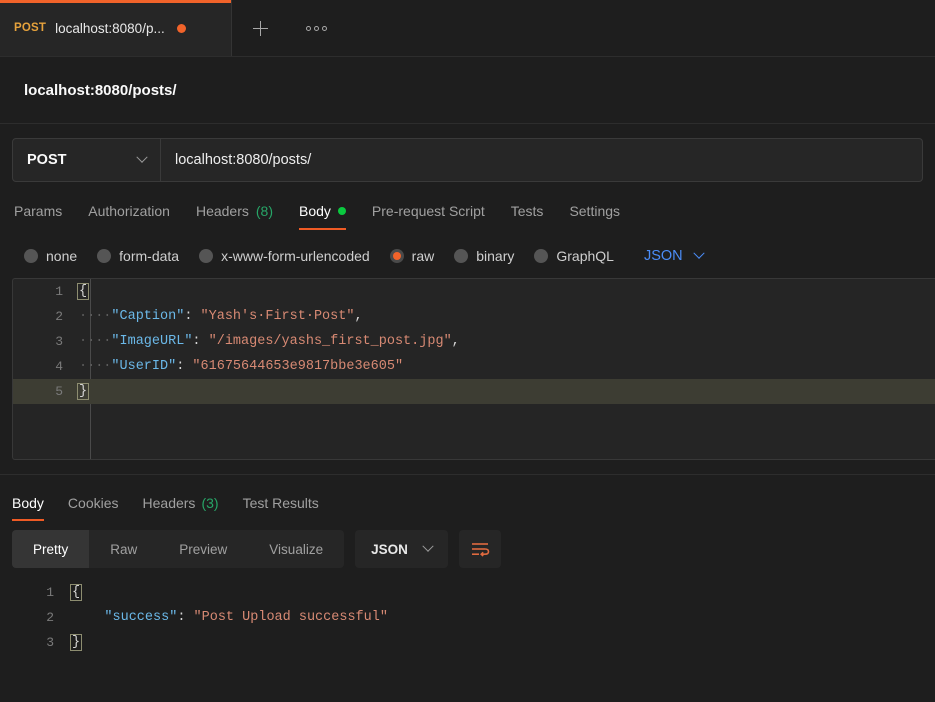 This screenshot has width=935, height=702. I want to click on word-wrap-button, so click(479, 549).